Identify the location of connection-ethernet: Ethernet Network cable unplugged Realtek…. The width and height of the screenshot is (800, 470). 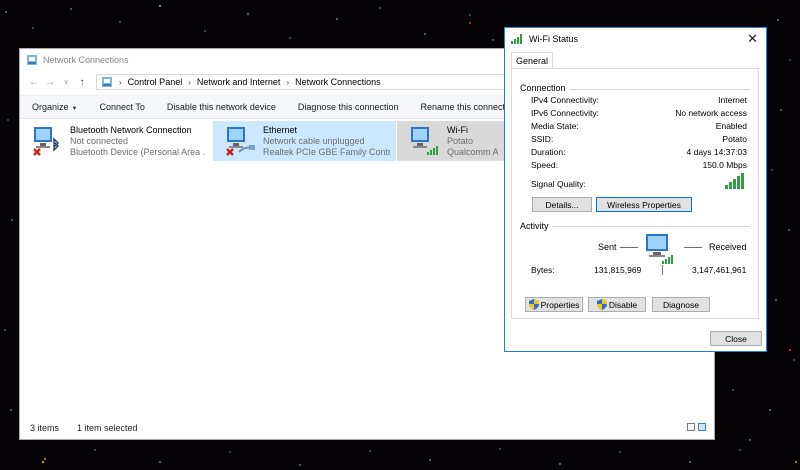
(304, 141).